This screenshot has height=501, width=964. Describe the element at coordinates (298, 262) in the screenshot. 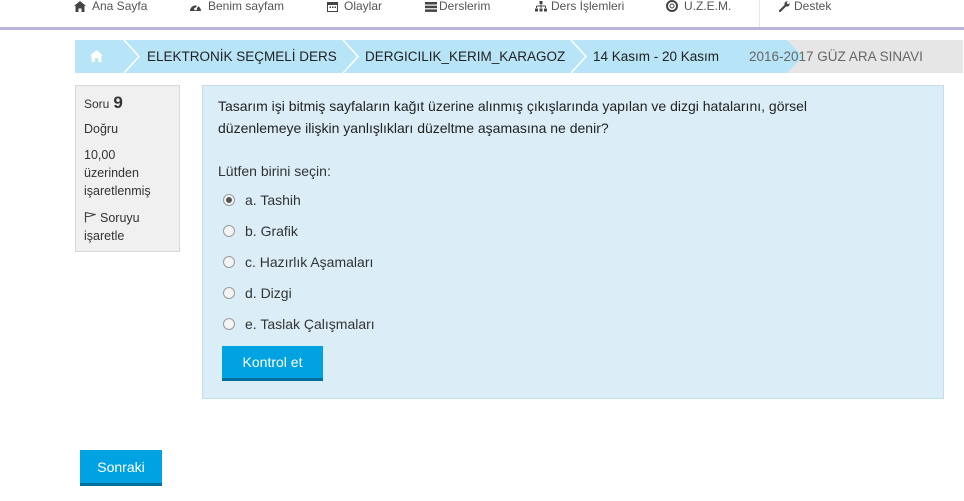

I see `answer-option-c: c. Hazırlık Aşamaları` at that location.